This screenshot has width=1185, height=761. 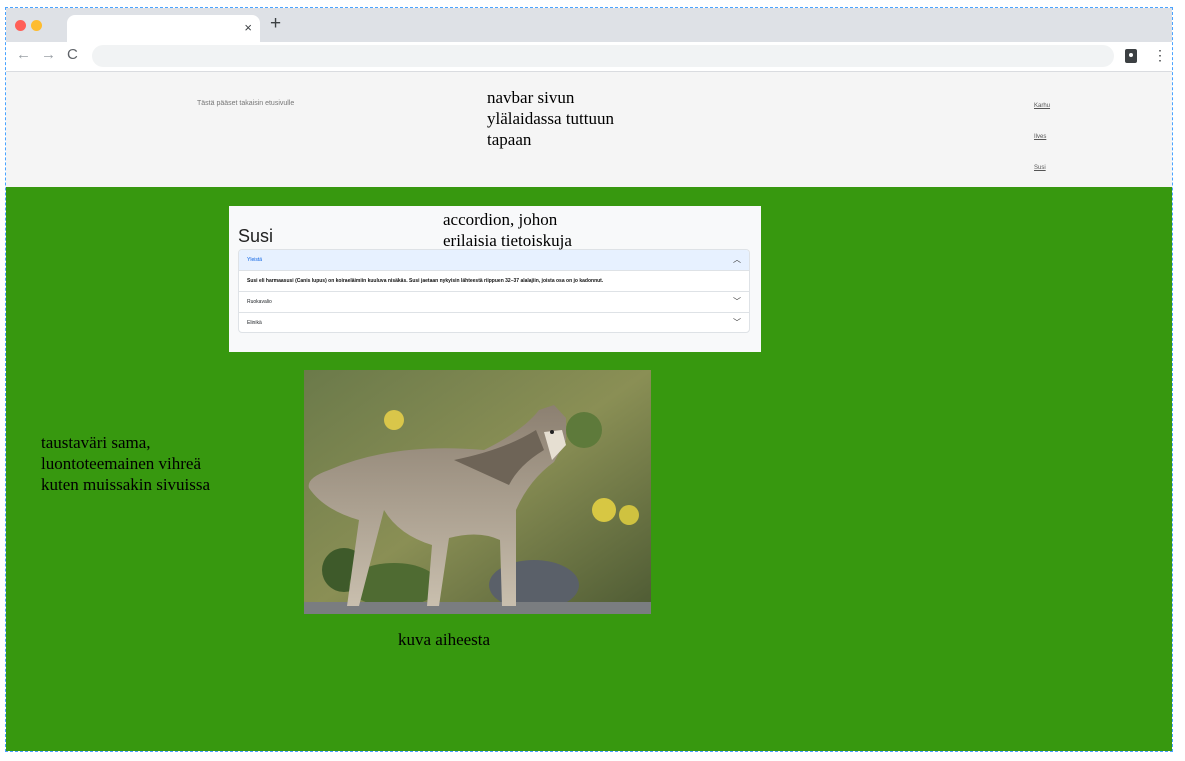 What do you see at coordinates (603, 56) in the screenshot?
I see `address-bar` at bounding box center [603, 56].